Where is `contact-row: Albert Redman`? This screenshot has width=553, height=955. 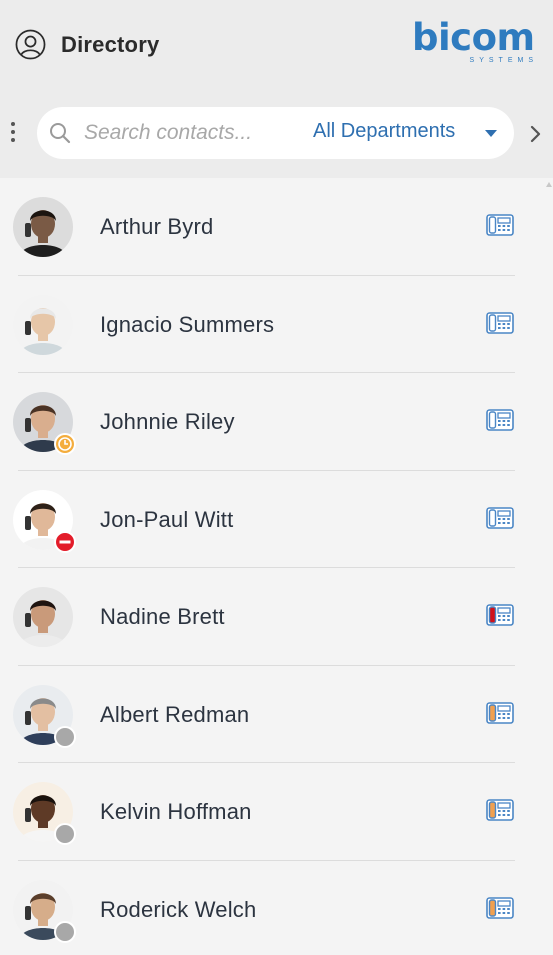 contact-row: Albert Redman is located at coordinates (272, 714).